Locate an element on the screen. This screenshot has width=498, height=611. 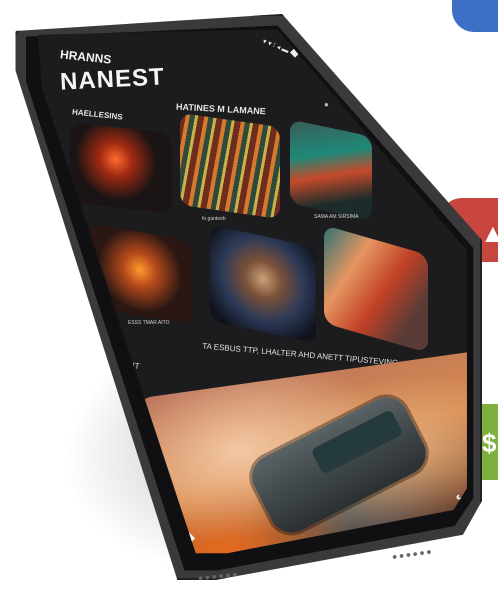
tile-caption: fo ganteeb is located at coordinates (214, 219).